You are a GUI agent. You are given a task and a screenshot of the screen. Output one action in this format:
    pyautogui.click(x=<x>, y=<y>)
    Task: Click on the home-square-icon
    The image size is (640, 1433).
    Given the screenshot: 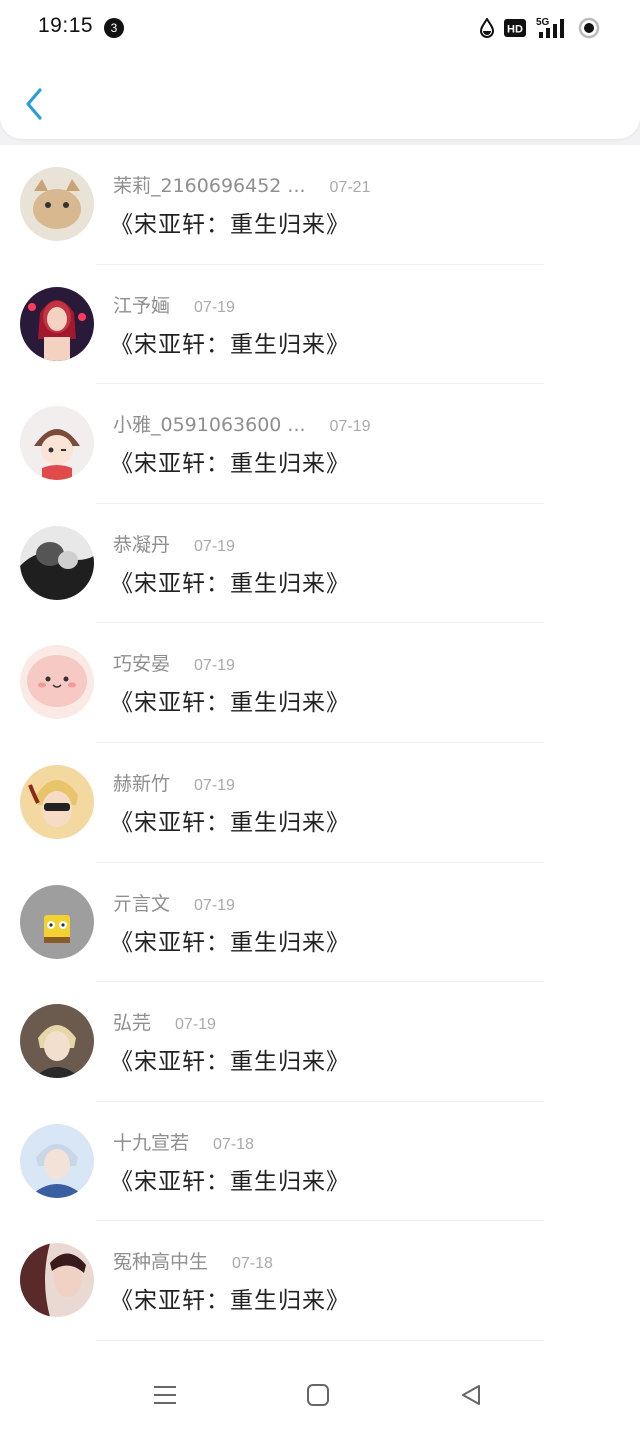 What is the action you would take?
    pyautogui.click(x=318, y=1395)
    